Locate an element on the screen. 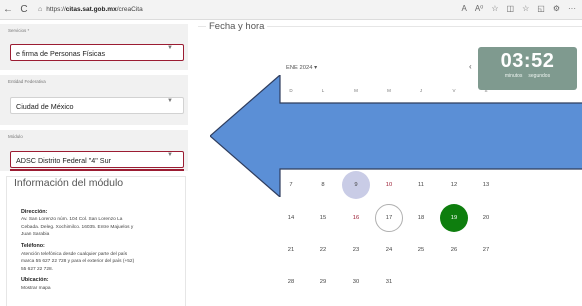  calendar-day: 17 is located at coordinates (389, 218).